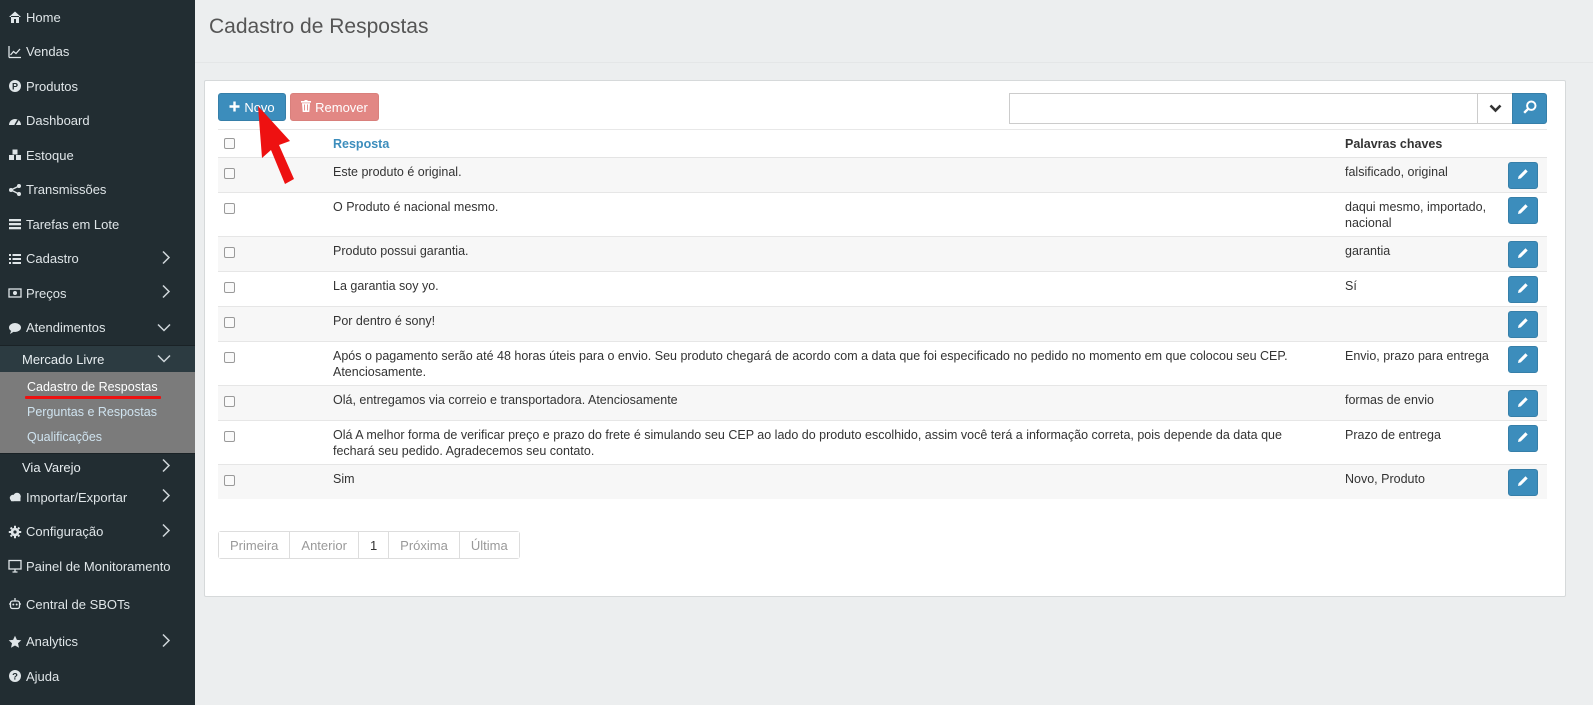 The height and width of the screenshot is (705, 1593). I want to click on list-icon, so click(15, 259).